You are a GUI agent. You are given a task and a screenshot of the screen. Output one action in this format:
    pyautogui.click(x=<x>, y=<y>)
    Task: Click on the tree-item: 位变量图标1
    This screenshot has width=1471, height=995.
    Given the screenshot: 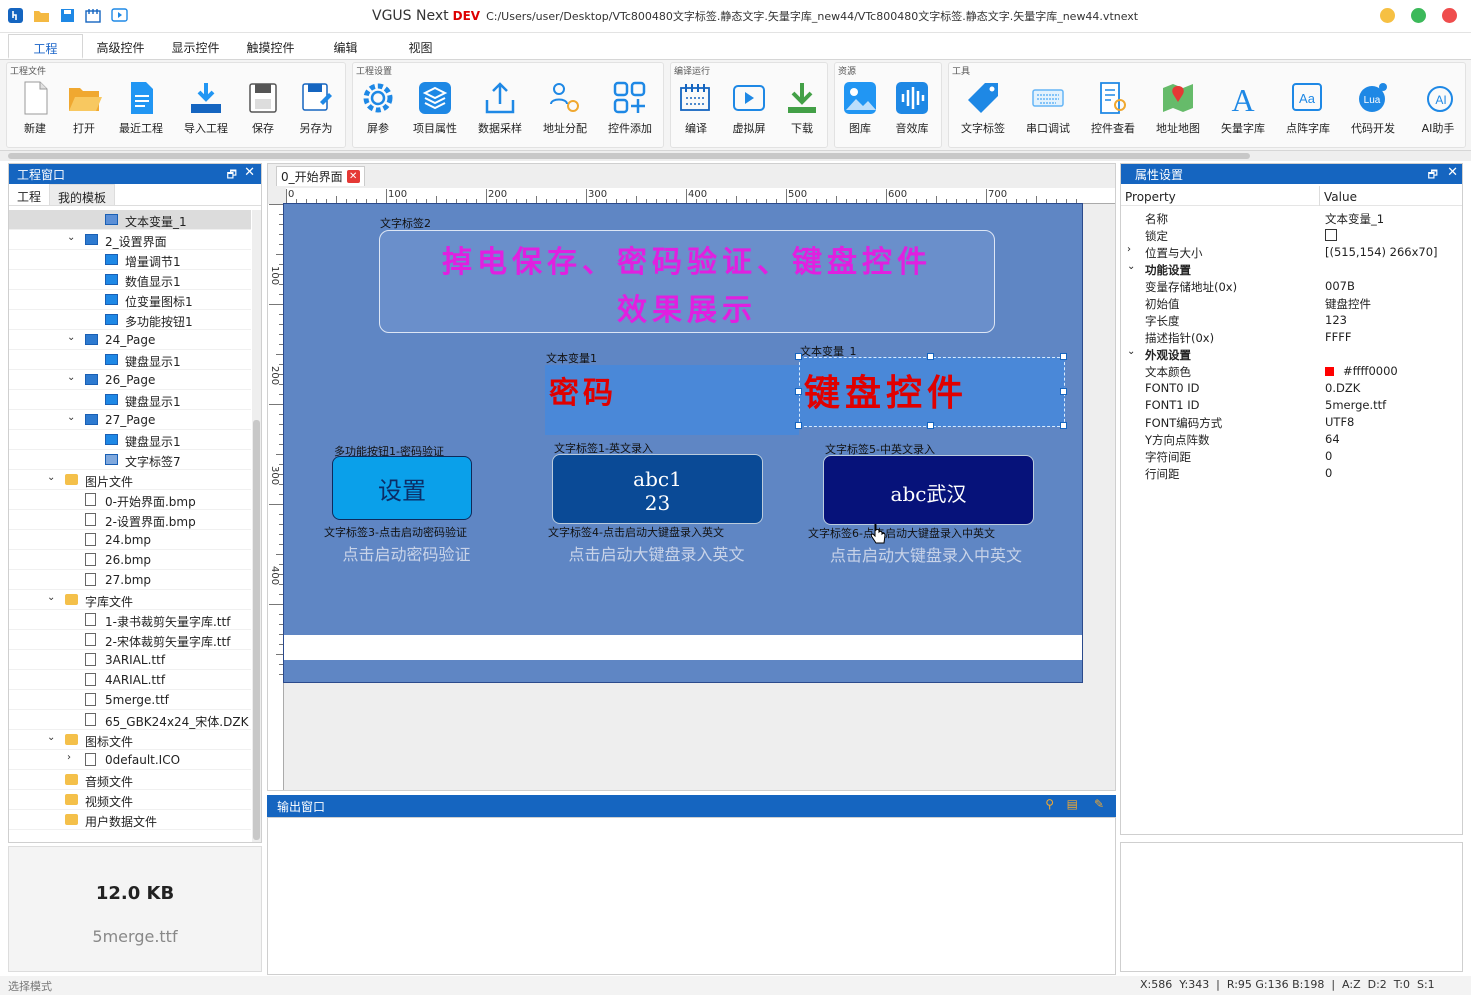 What is the action you would take?
    pyautogui.click(x=130, y=300)
    